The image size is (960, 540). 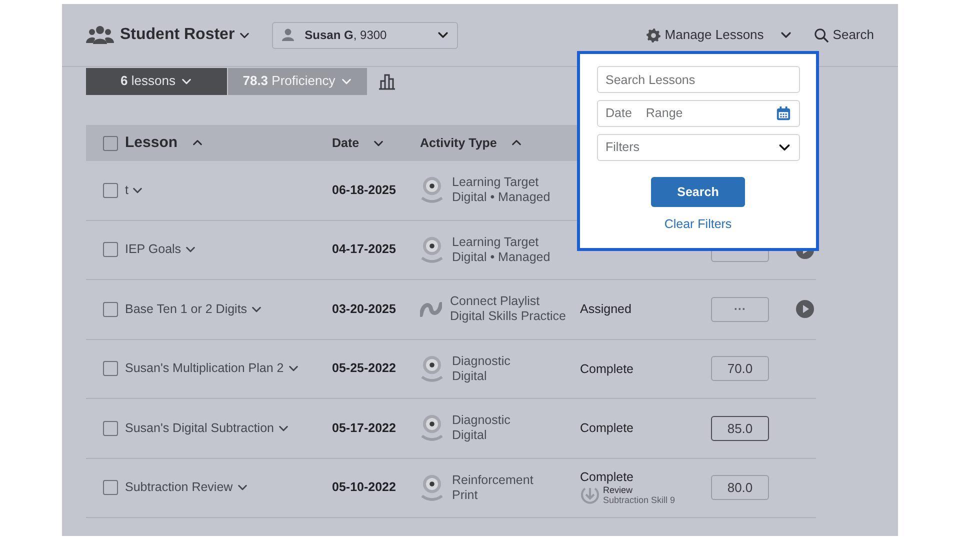 I want to click on date-cell-text: 03-20-2025, so click(x=364, y=309).